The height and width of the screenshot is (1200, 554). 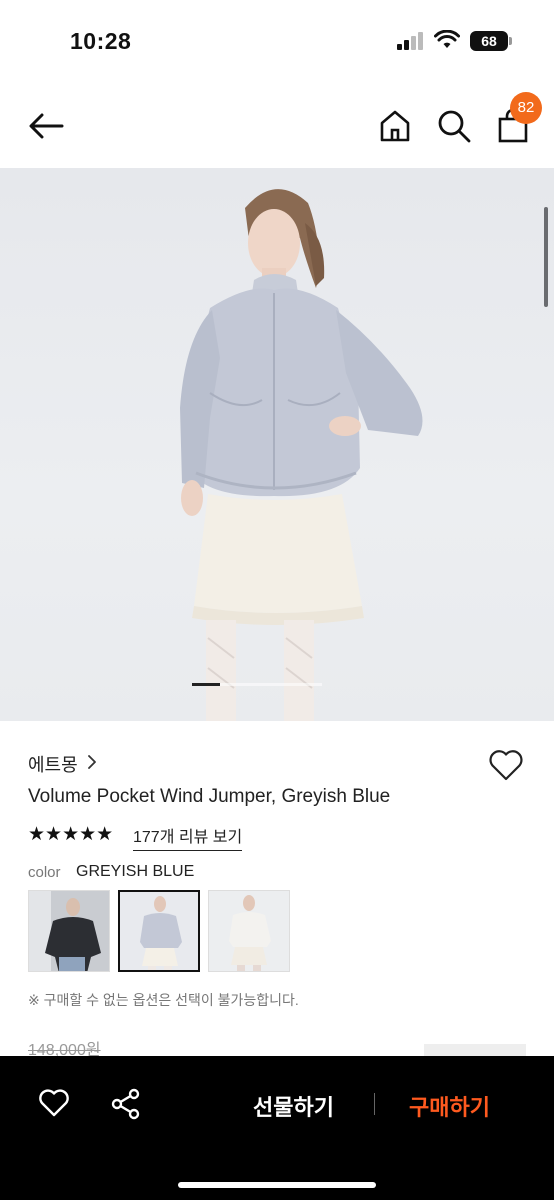 I want to click on nav-bar, so click(x=277, y=126).